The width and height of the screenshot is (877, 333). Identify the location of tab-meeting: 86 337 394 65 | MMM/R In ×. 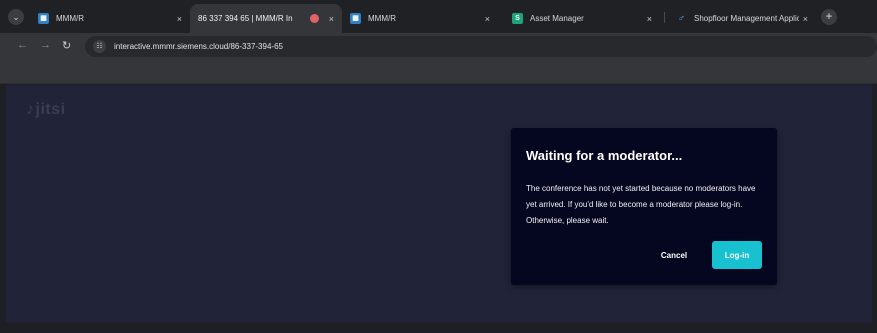
(266, 18).